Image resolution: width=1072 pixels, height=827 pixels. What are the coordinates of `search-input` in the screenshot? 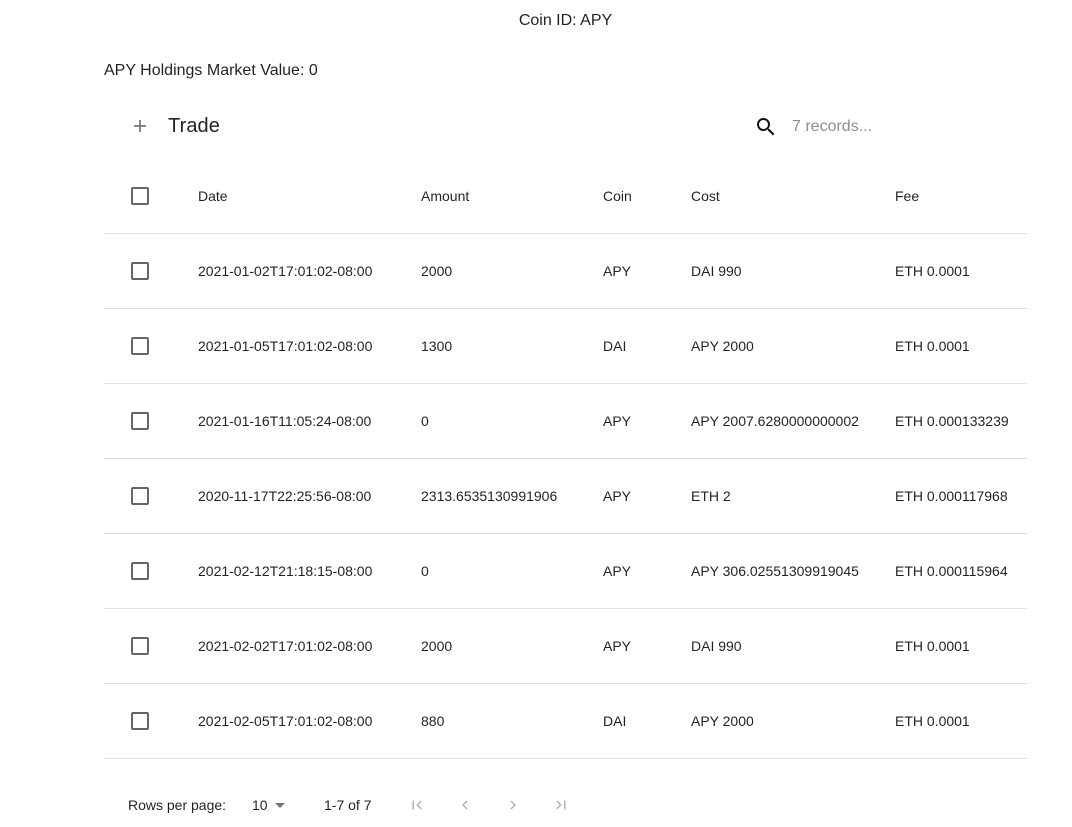 It's located at (867, 127).